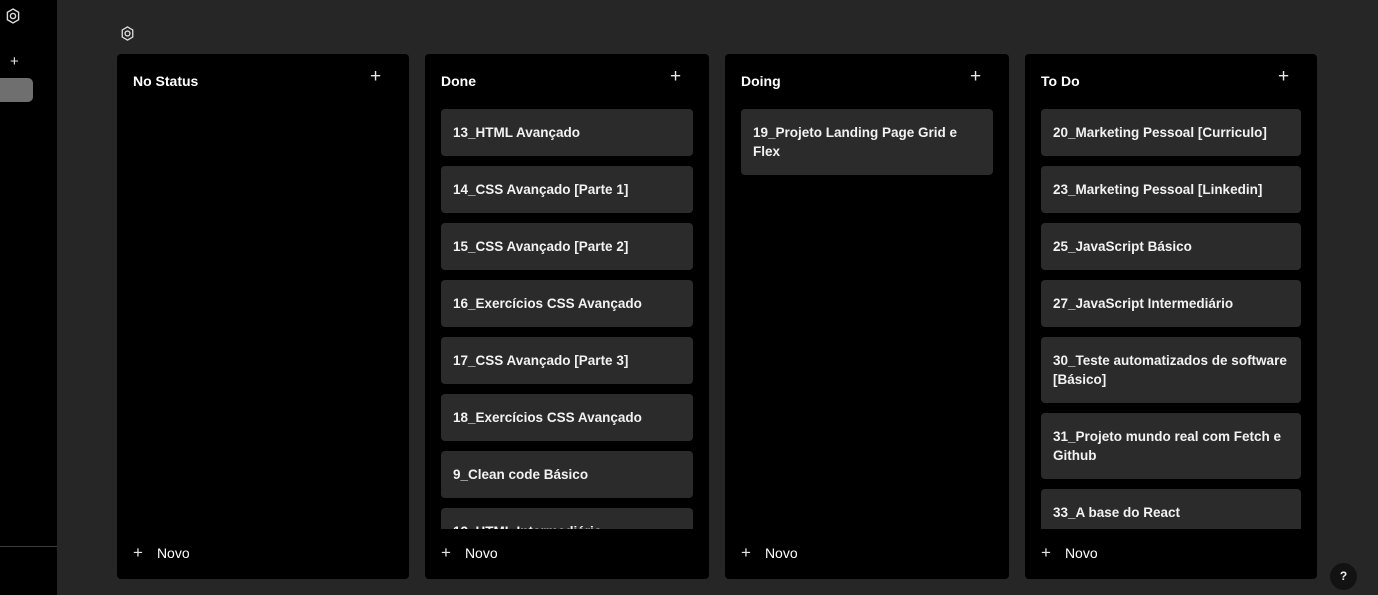  I want to click on card: 14_CSS Avançado [Parte 1], so click(567, 189).